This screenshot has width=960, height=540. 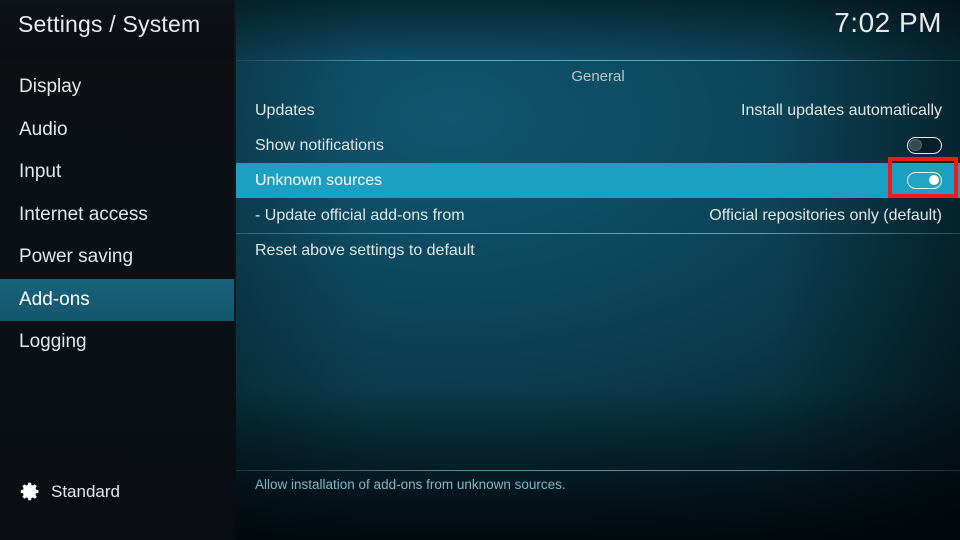 What do you see at coordinates (53, 341) in the screenshot?
I see `sidebar-item-label: Logging` at bounding box center [53, 341].